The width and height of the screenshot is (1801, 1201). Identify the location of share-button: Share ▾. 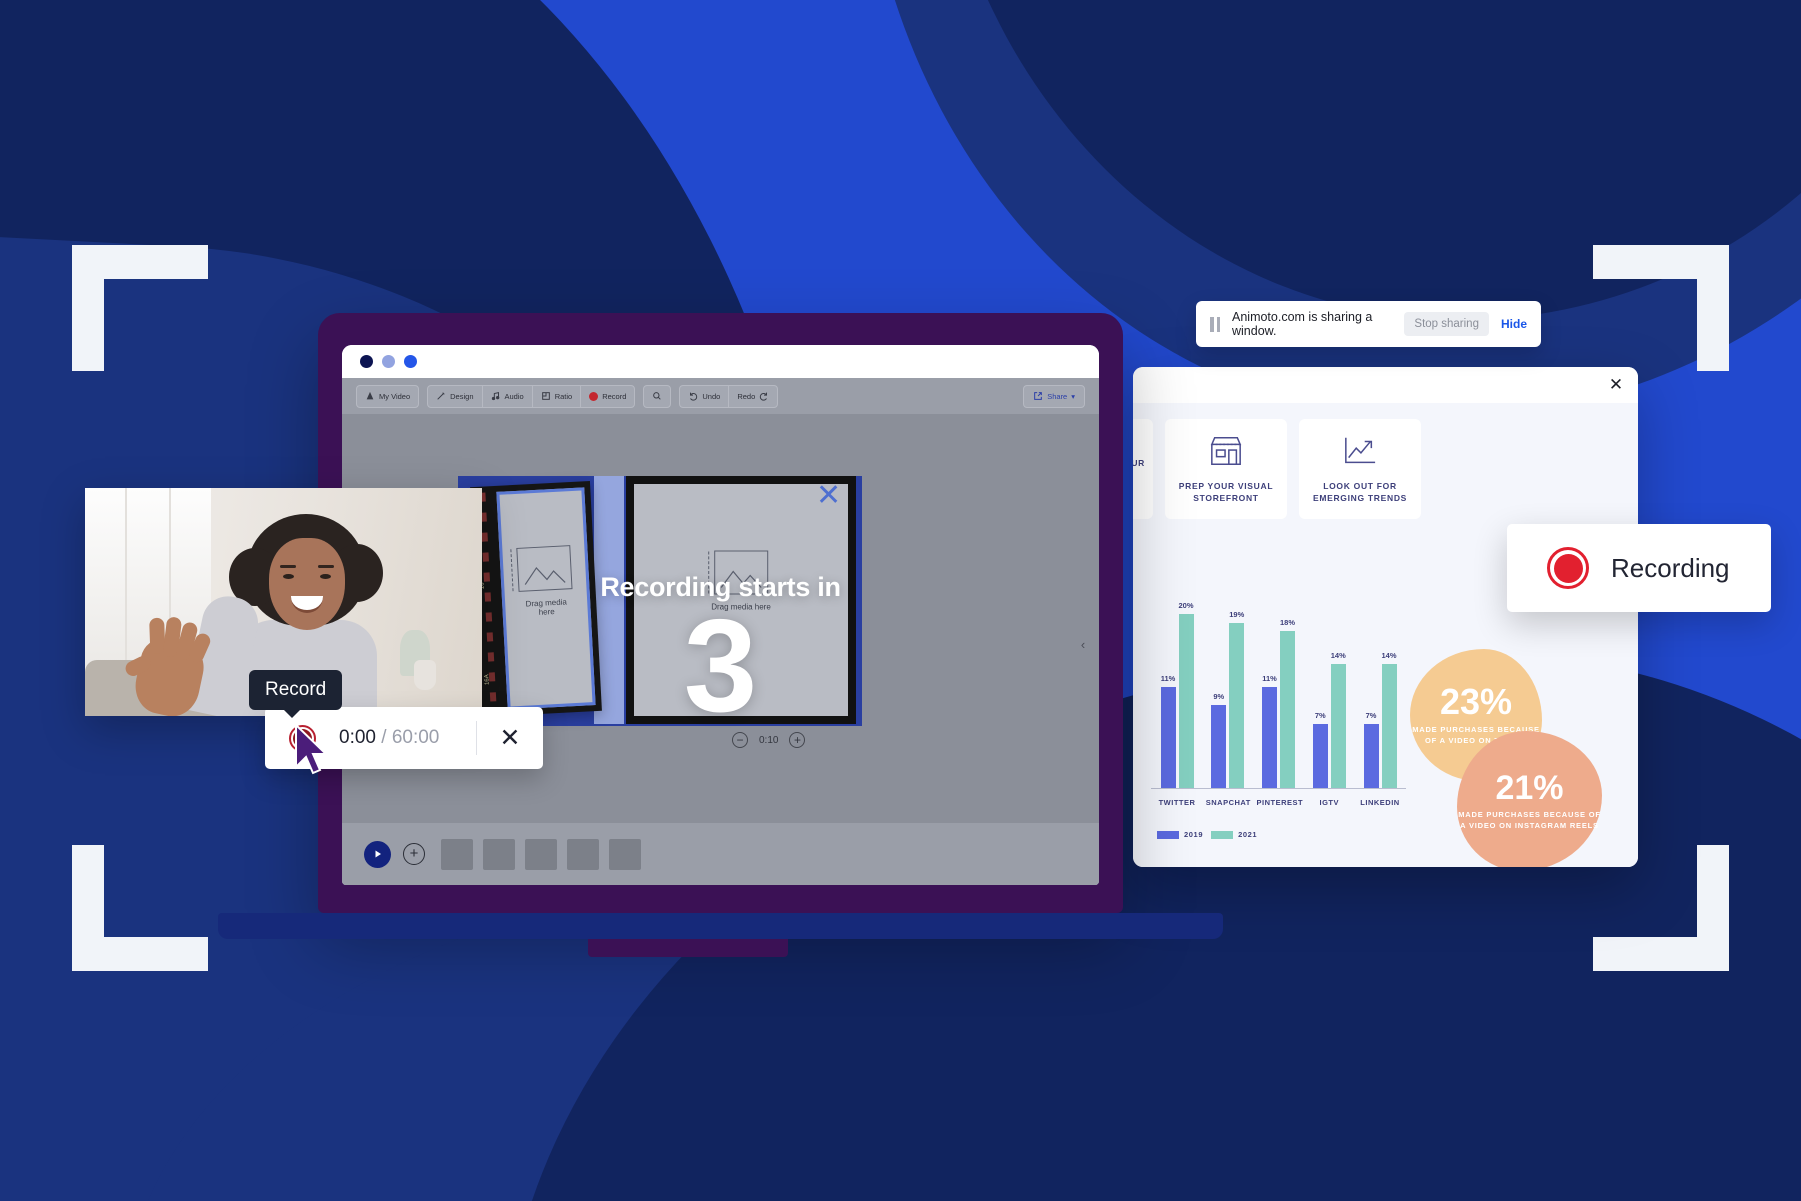
(1054, 396).